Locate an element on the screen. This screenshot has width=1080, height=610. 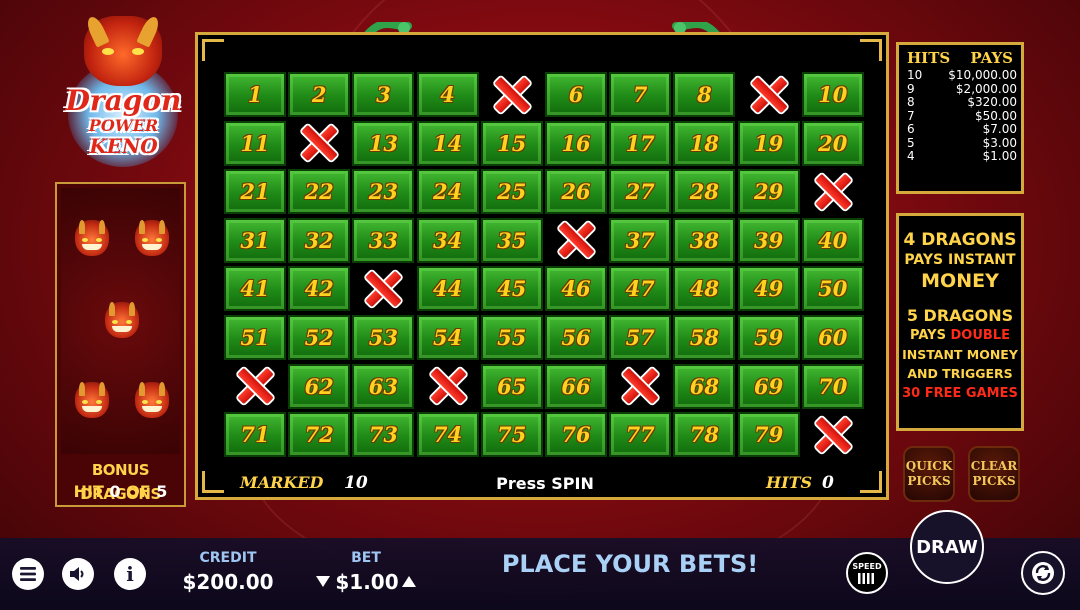
bet-decrease-button is located at coordinates (323, 581).